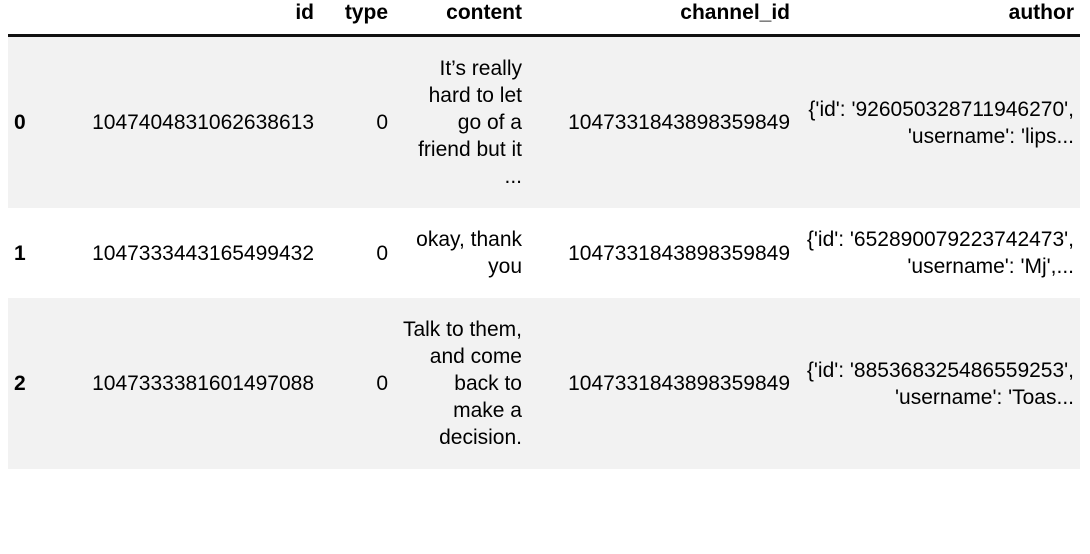 The image size is (1090, 554). I want to click on column-header-index, so click(33, 18).